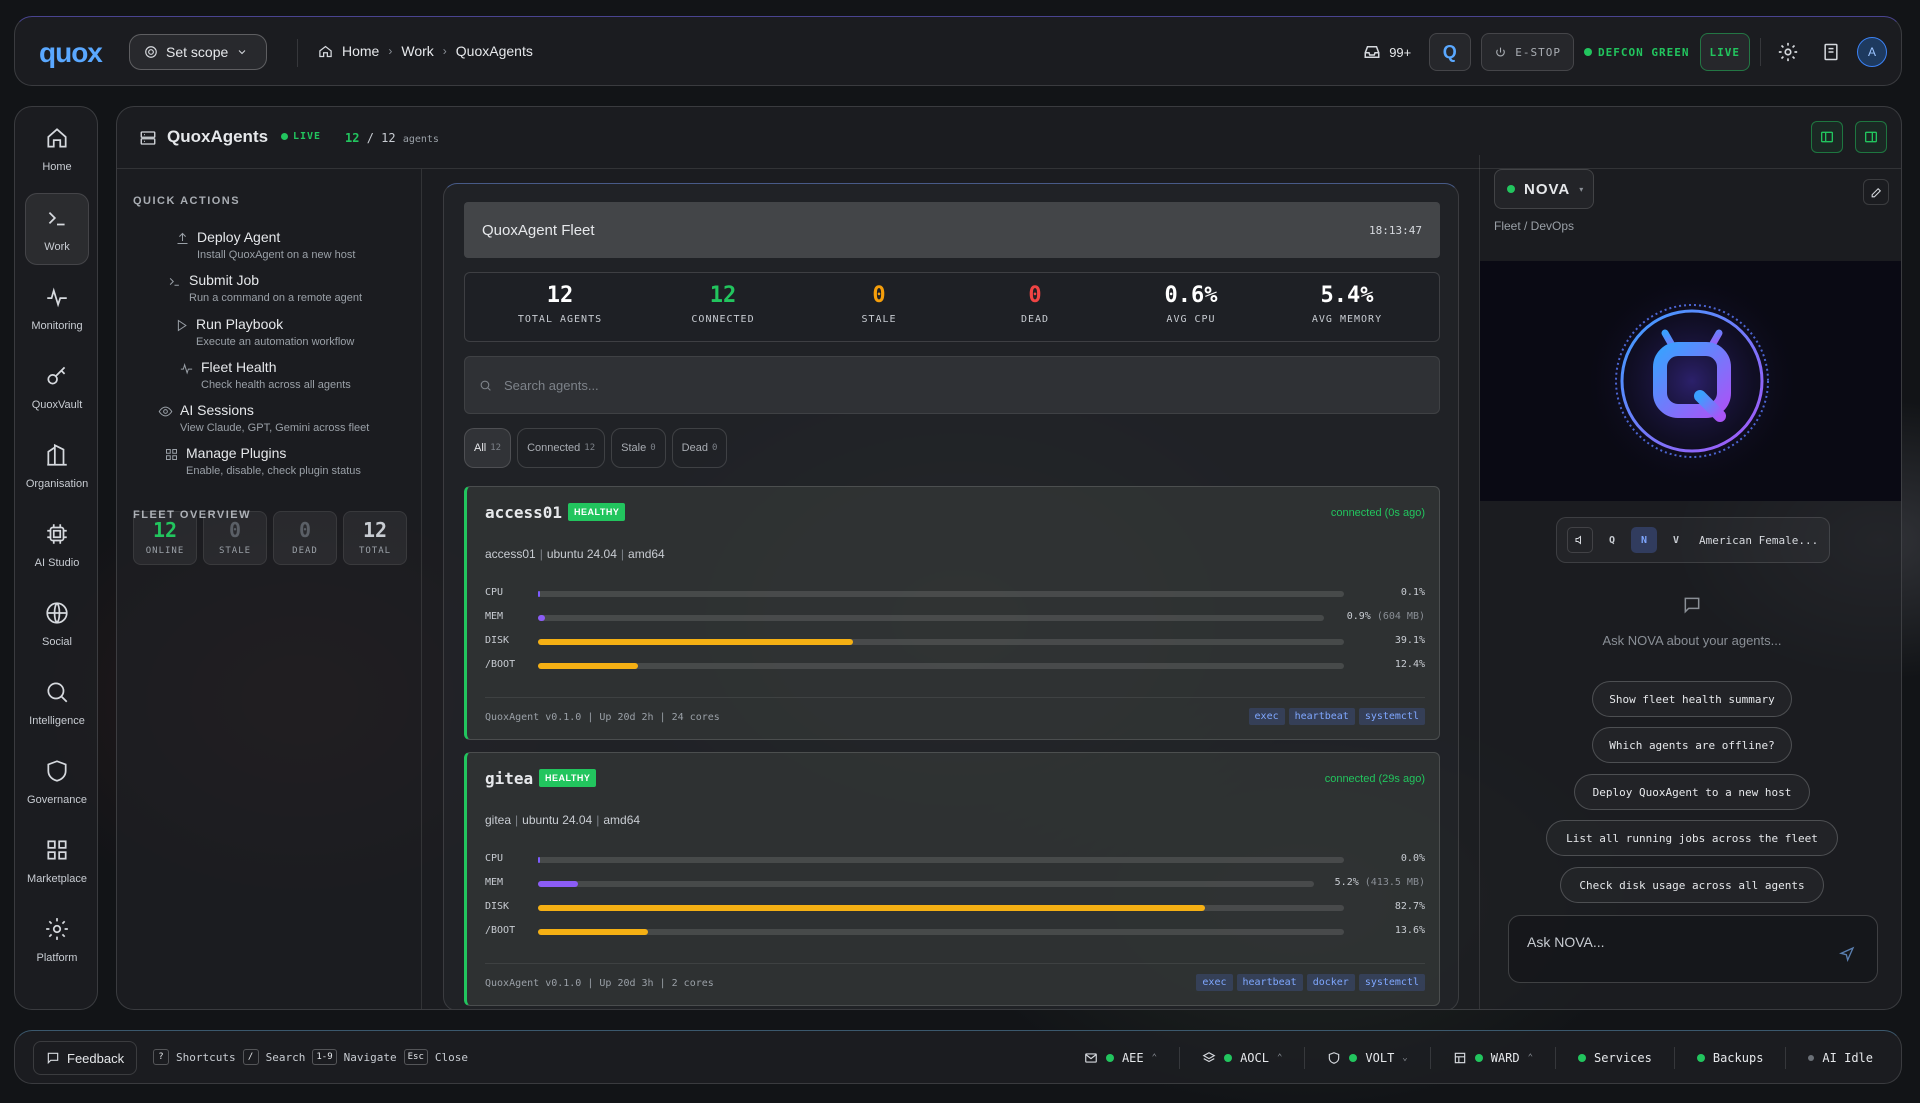 This screenshot has width=1920, height=1103. What do you see at coordinates (1530, 1058) in the screenshot?
I see `chevron-up-icon: ⌃` at bounding box center [1530, 1058].